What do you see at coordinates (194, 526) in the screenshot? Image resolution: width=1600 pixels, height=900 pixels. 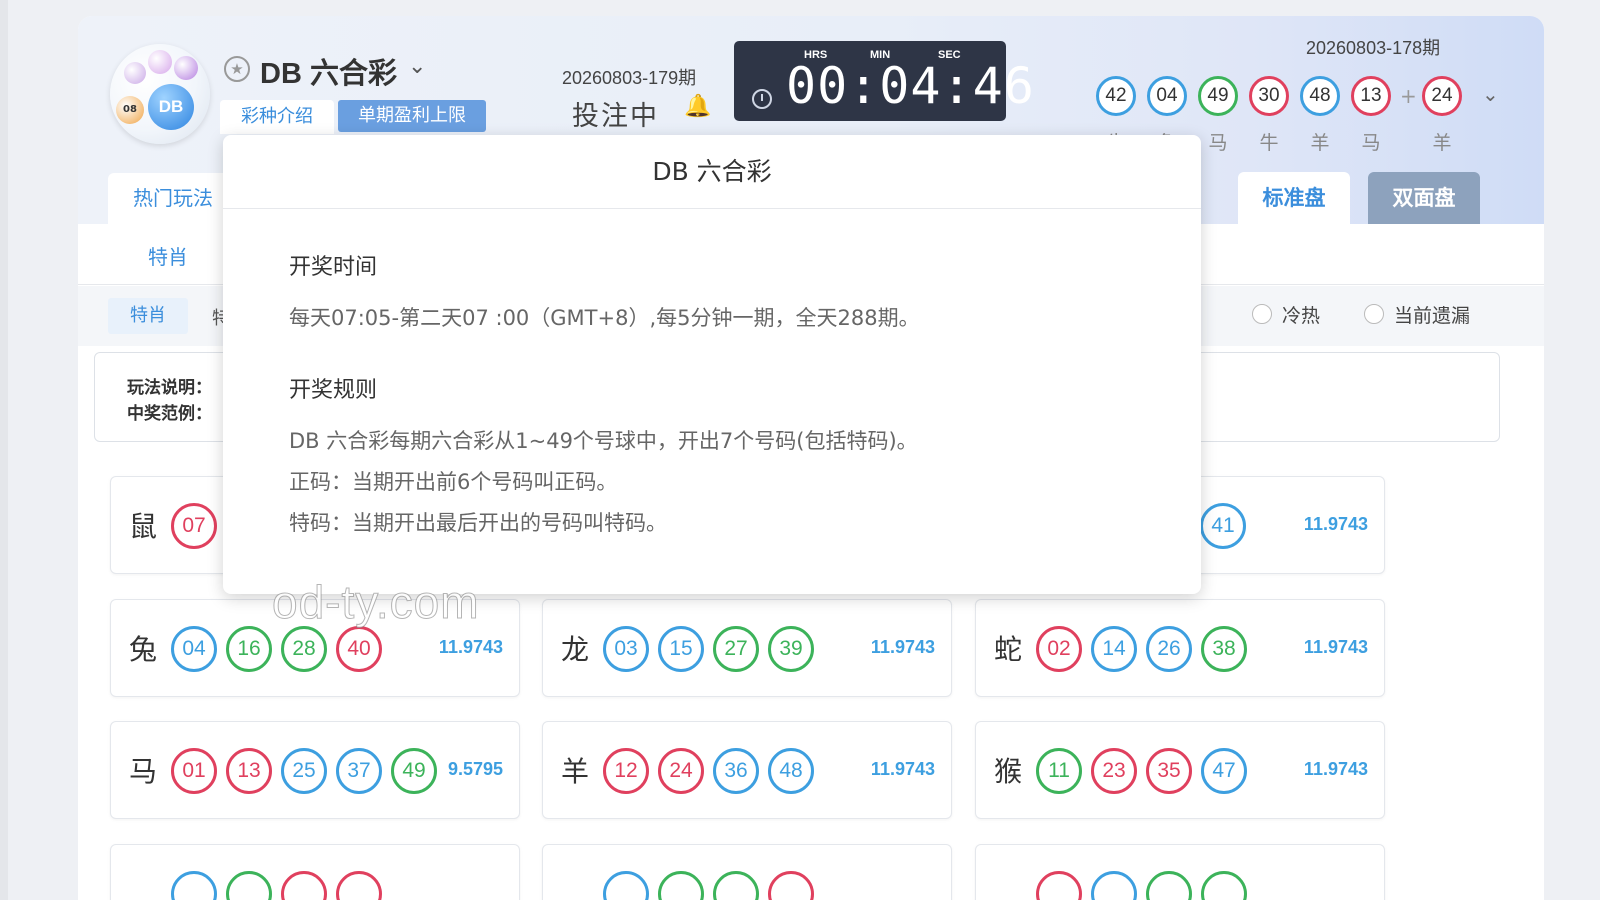 I see `number-ball: 07` at bounding box center [194, 526].